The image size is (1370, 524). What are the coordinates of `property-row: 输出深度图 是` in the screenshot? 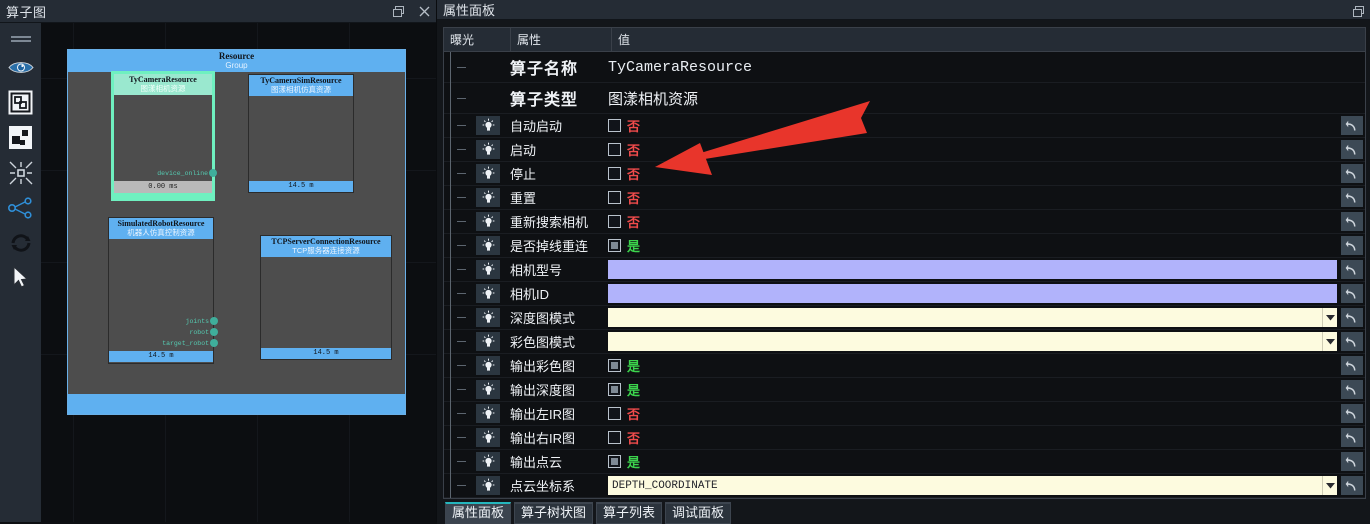 It's located at (904, 390).